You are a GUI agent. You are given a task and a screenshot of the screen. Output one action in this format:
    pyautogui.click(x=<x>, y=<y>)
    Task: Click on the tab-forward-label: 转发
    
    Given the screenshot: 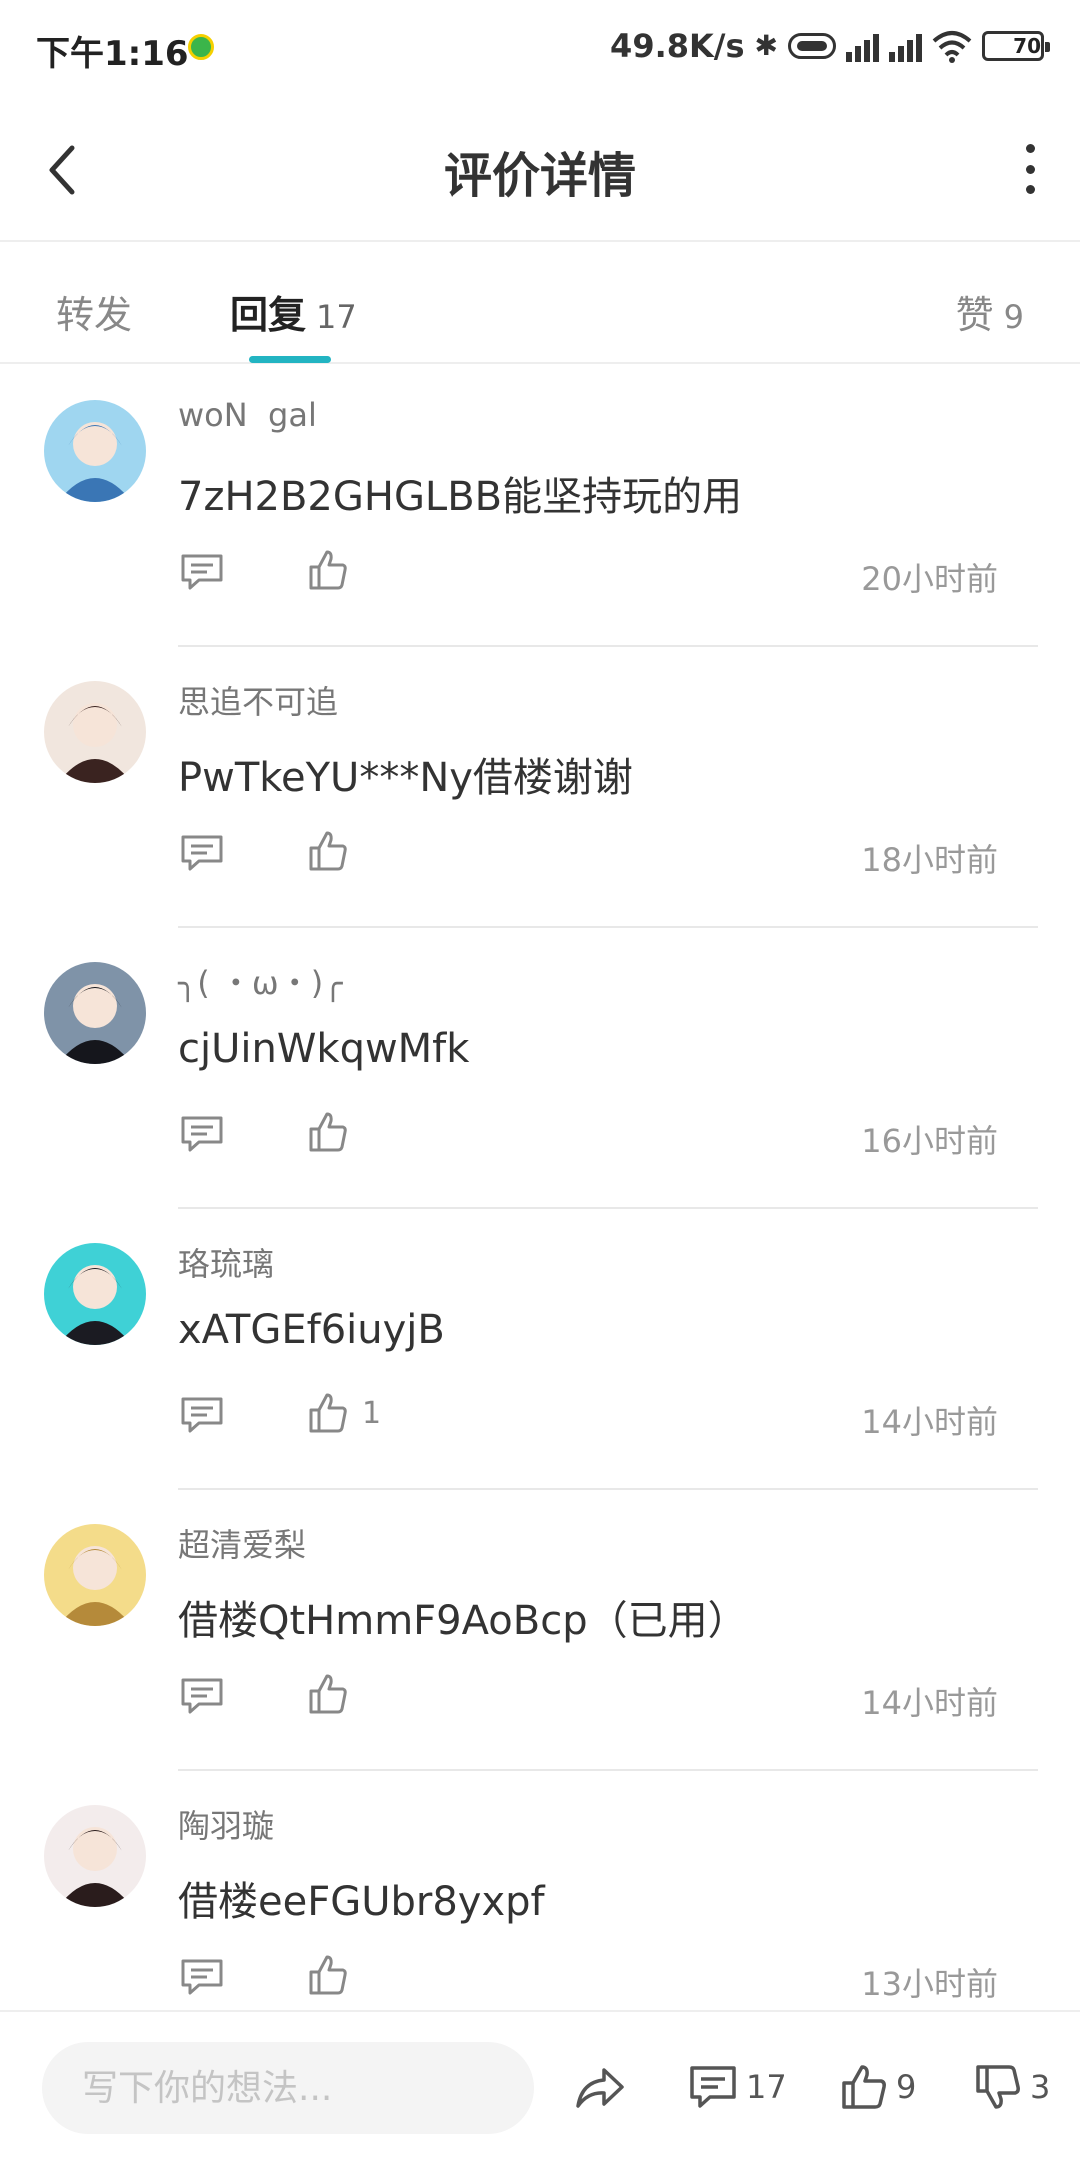 What is the action you would take?
    pyautogui.click(x=94, y=315)
    